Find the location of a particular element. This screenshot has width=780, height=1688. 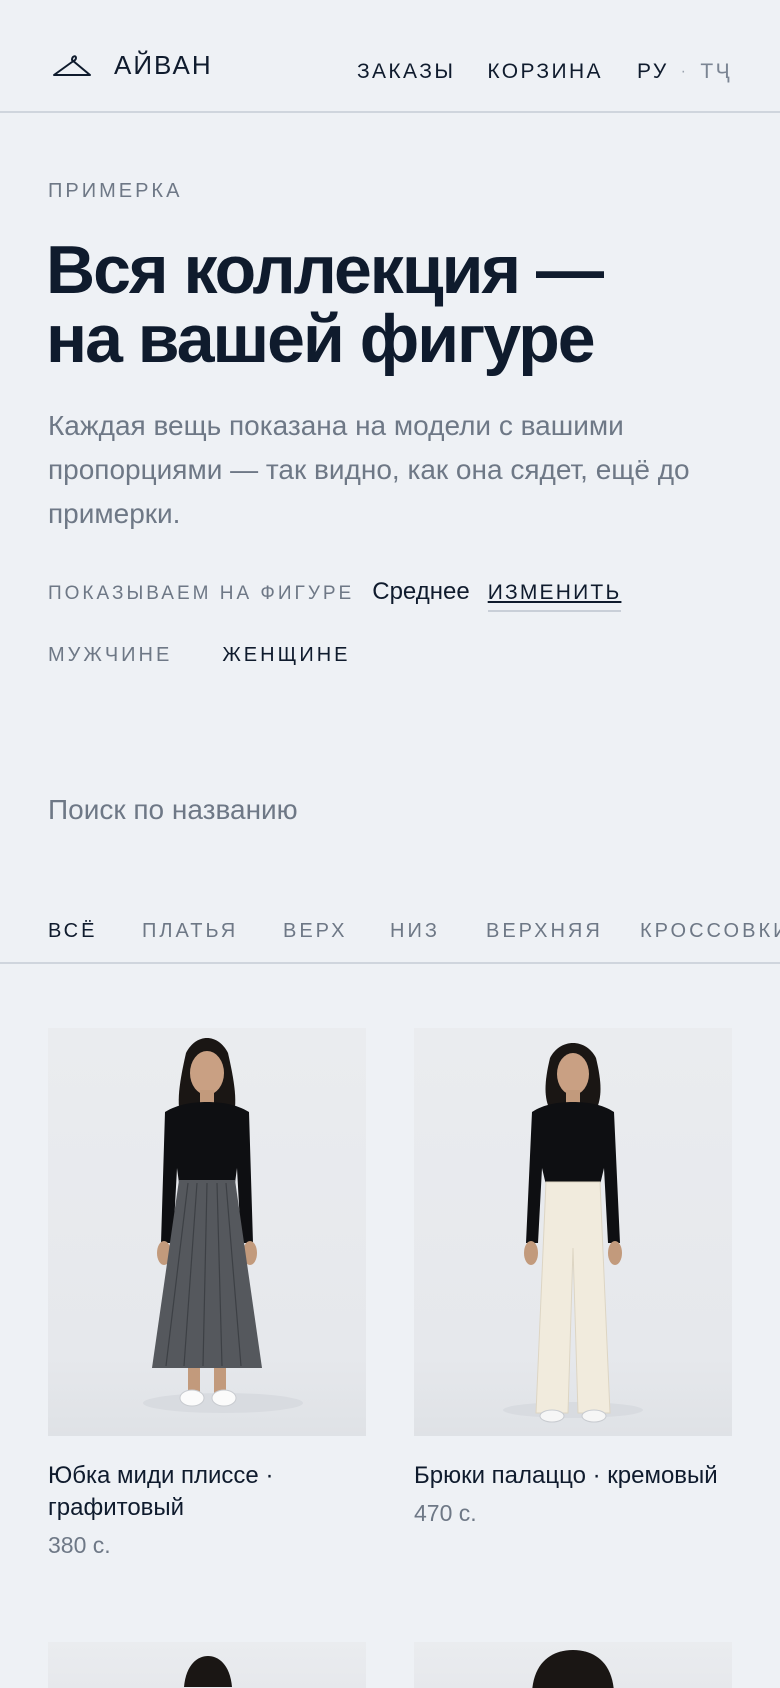

change-figure-link: ИЗМЕНИТЬ is located at coordinates (554, 596).